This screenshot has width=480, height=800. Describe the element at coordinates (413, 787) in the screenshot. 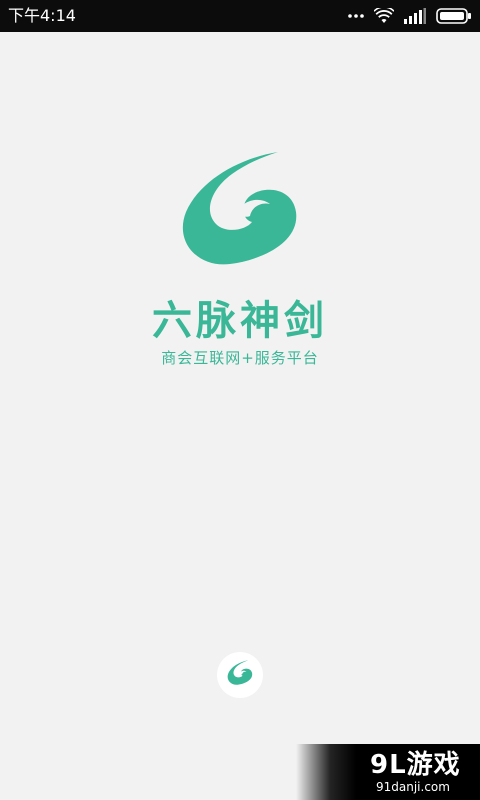

I see `watermark-url: 91danji.com` at that location.